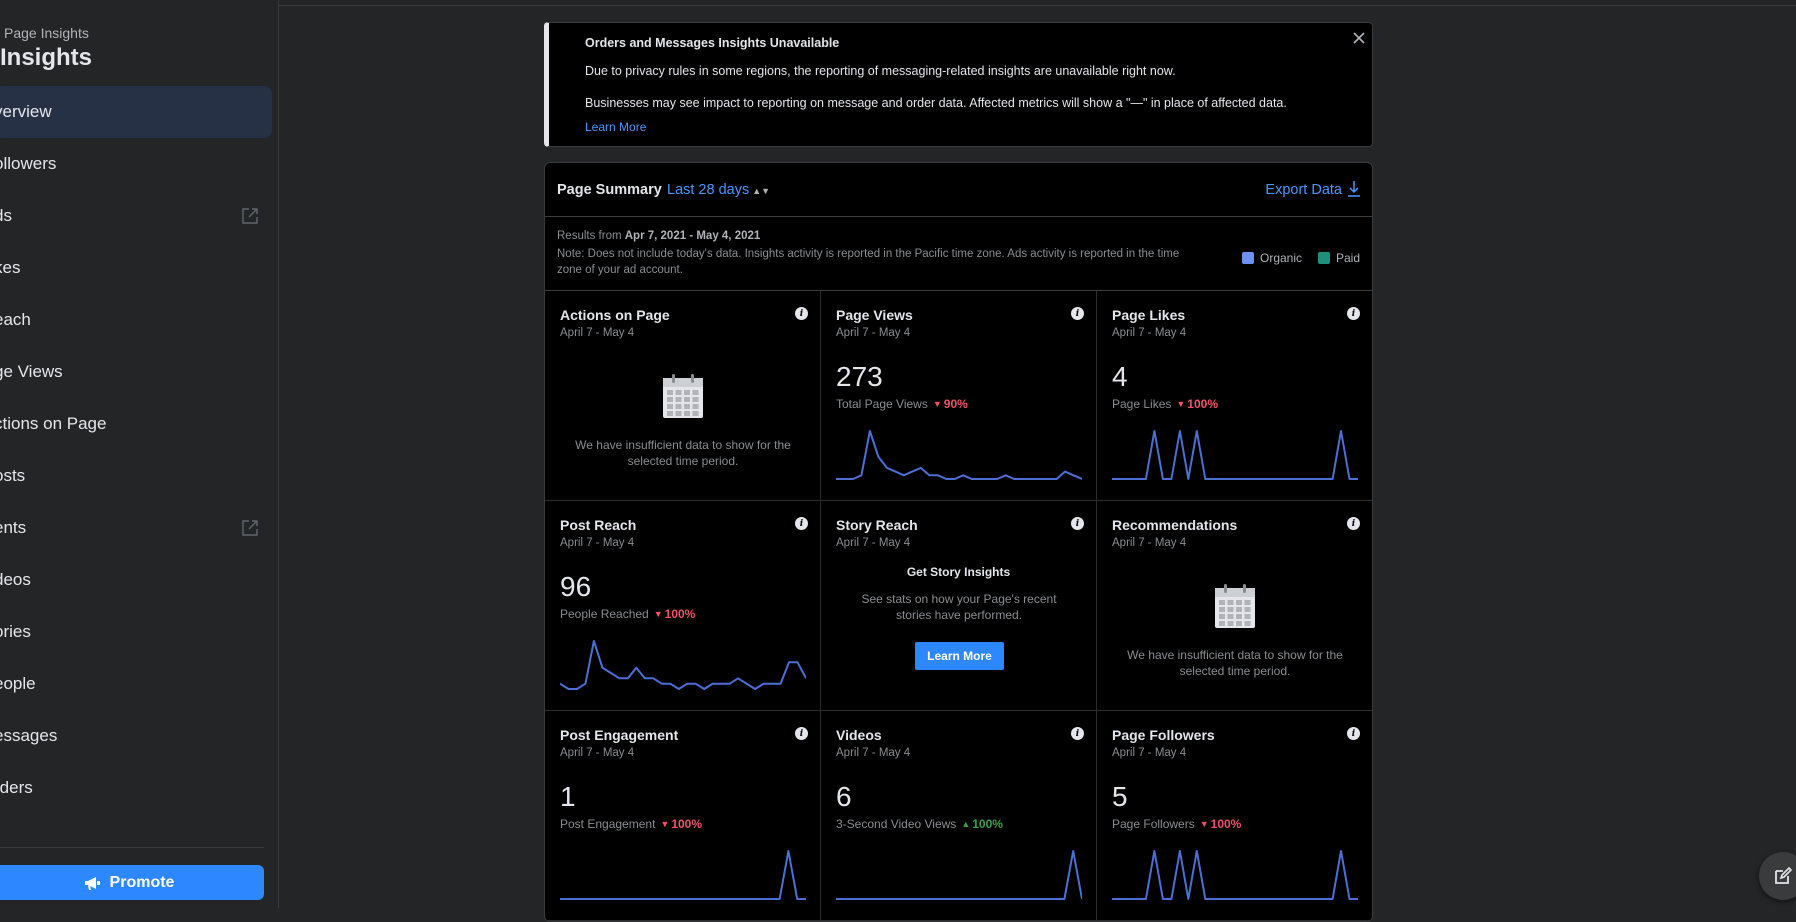 Image resolution: width=1796 pixels, height=922 pixels. What do you see at coordinates (902, 404) in the screenshot?
I see `metric-sublabel-row: Total Page Views ▼ 90%` at bounding box center [902, 404].